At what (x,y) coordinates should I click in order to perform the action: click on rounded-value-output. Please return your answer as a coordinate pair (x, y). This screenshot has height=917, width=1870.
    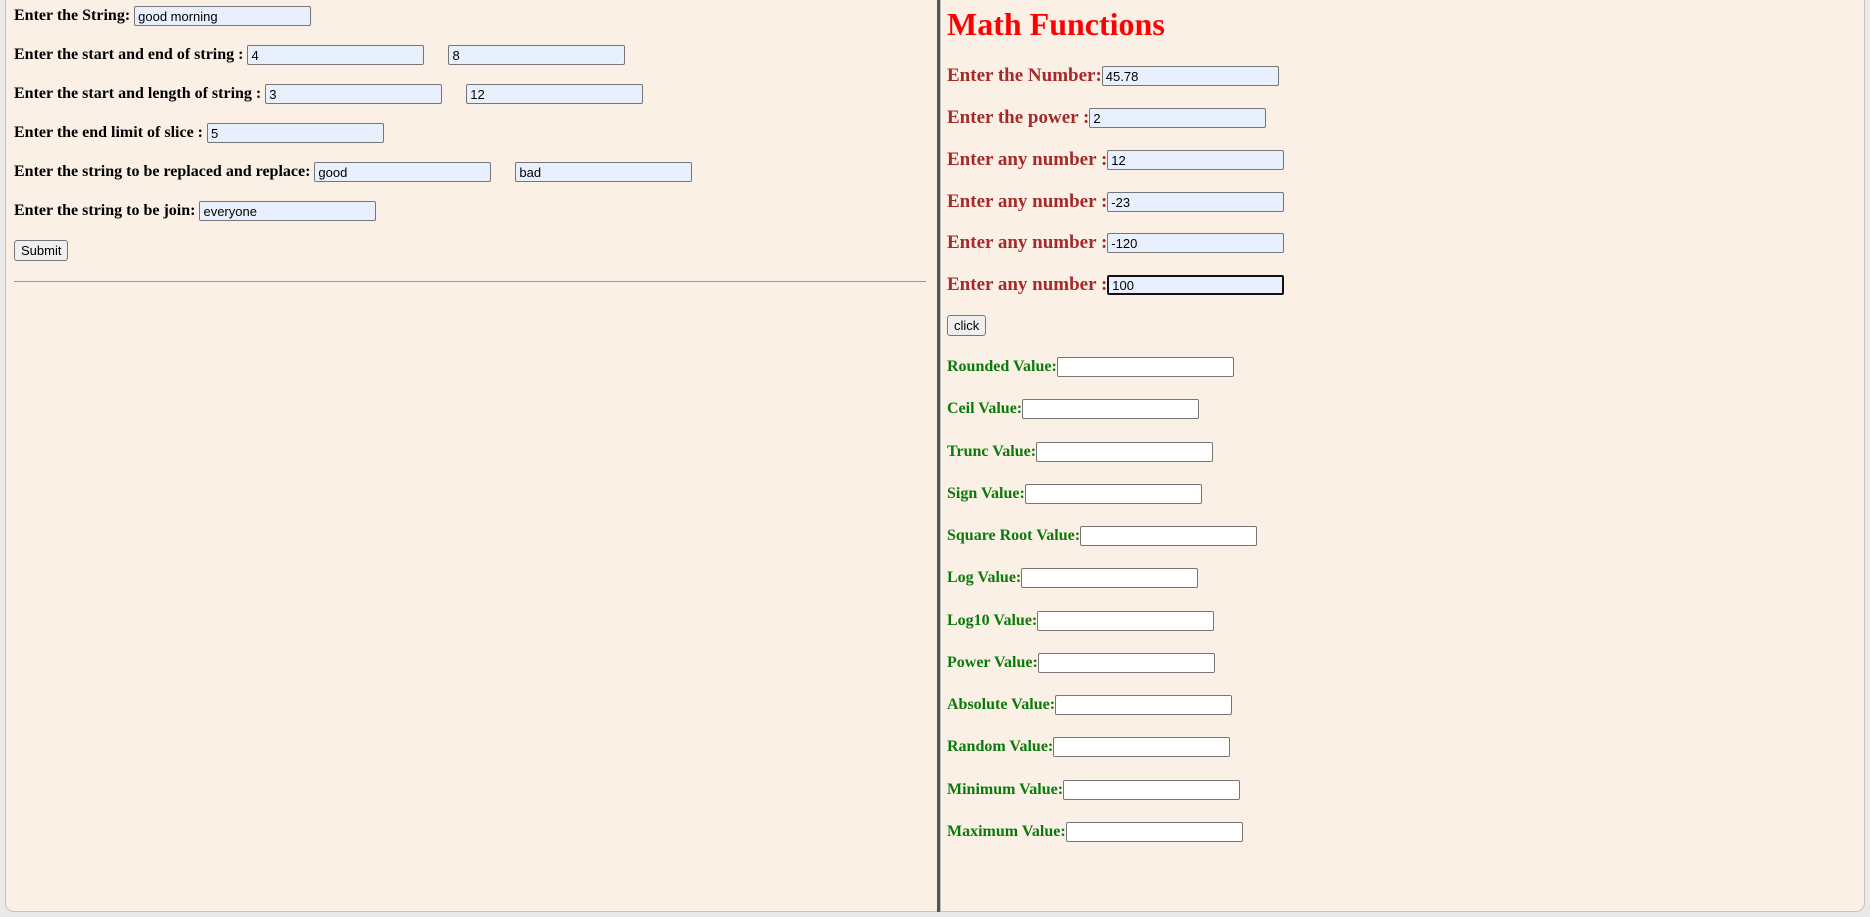
    Looking at the image, I should click on (1145, 367).